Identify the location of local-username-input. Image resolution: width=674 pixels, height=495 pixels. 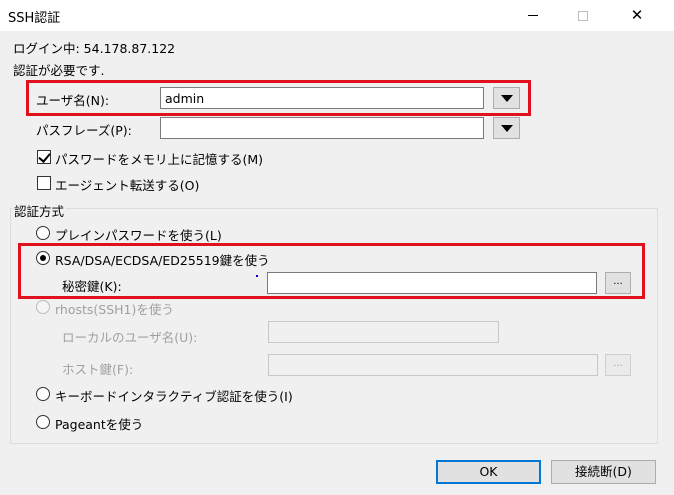
(383, 332).